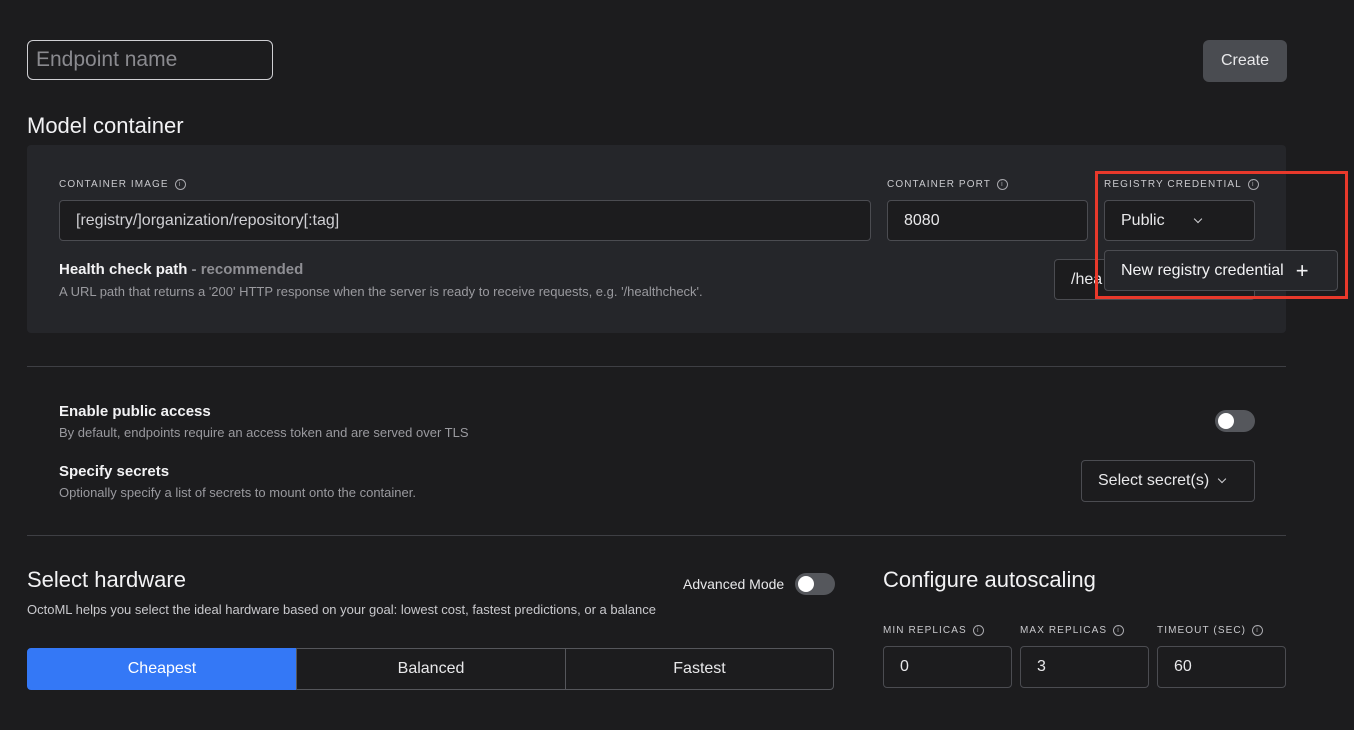 This screenshot has width=1354, height=730. Describe the element at coordinates (1202, 630) in the screenshot. I see `timeout-caption: TIMEOUT (SEC)` at that location.